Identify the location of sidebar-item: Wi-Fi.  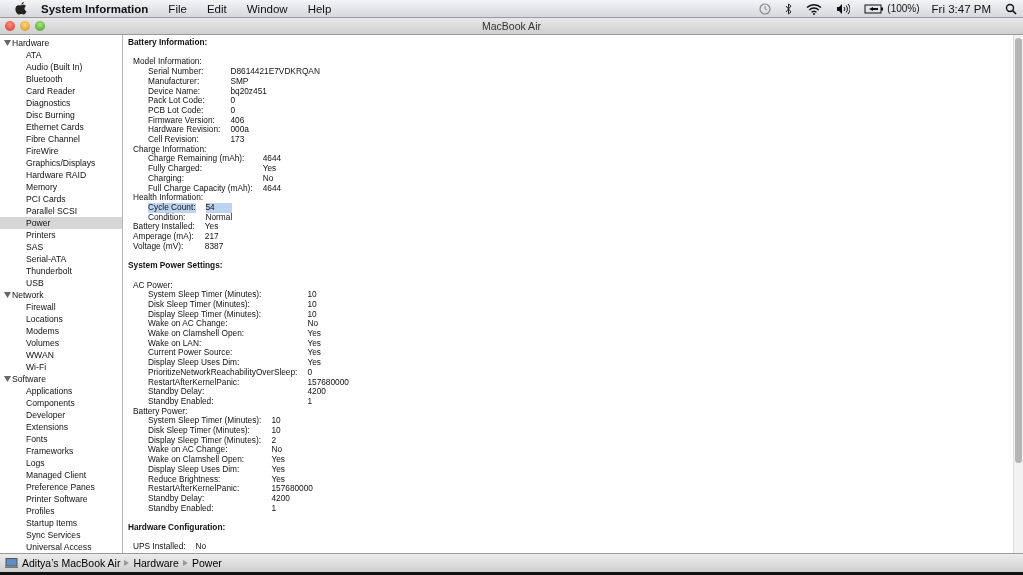
(61, 367).